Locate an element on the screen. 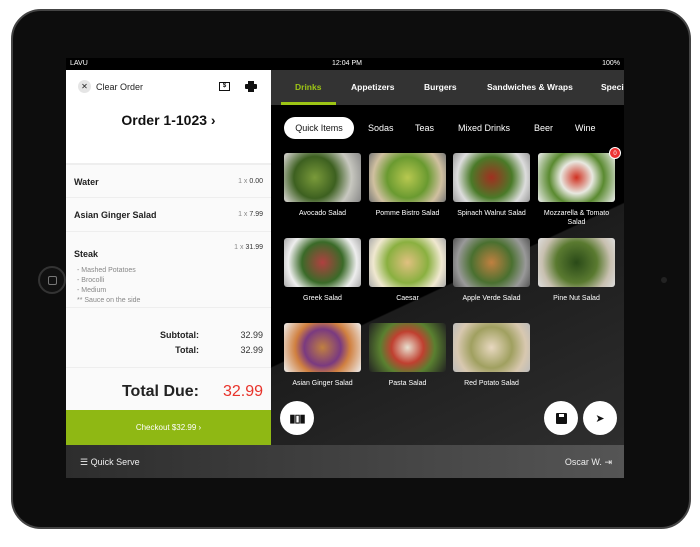 This screenshot has width=700, height=547. order-title: Order 1-1023 › is located at coordinates (168, 120).